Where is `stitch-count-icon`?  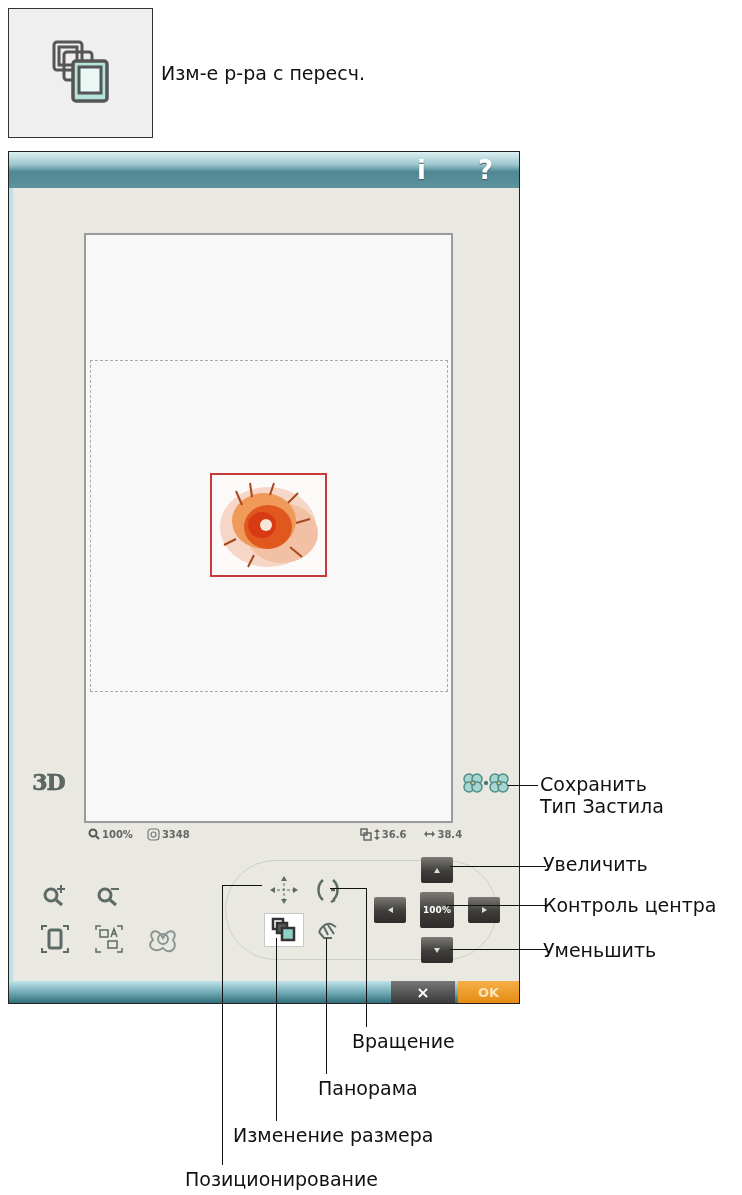
stitch-count-icon is located at coordinates (153, 834).